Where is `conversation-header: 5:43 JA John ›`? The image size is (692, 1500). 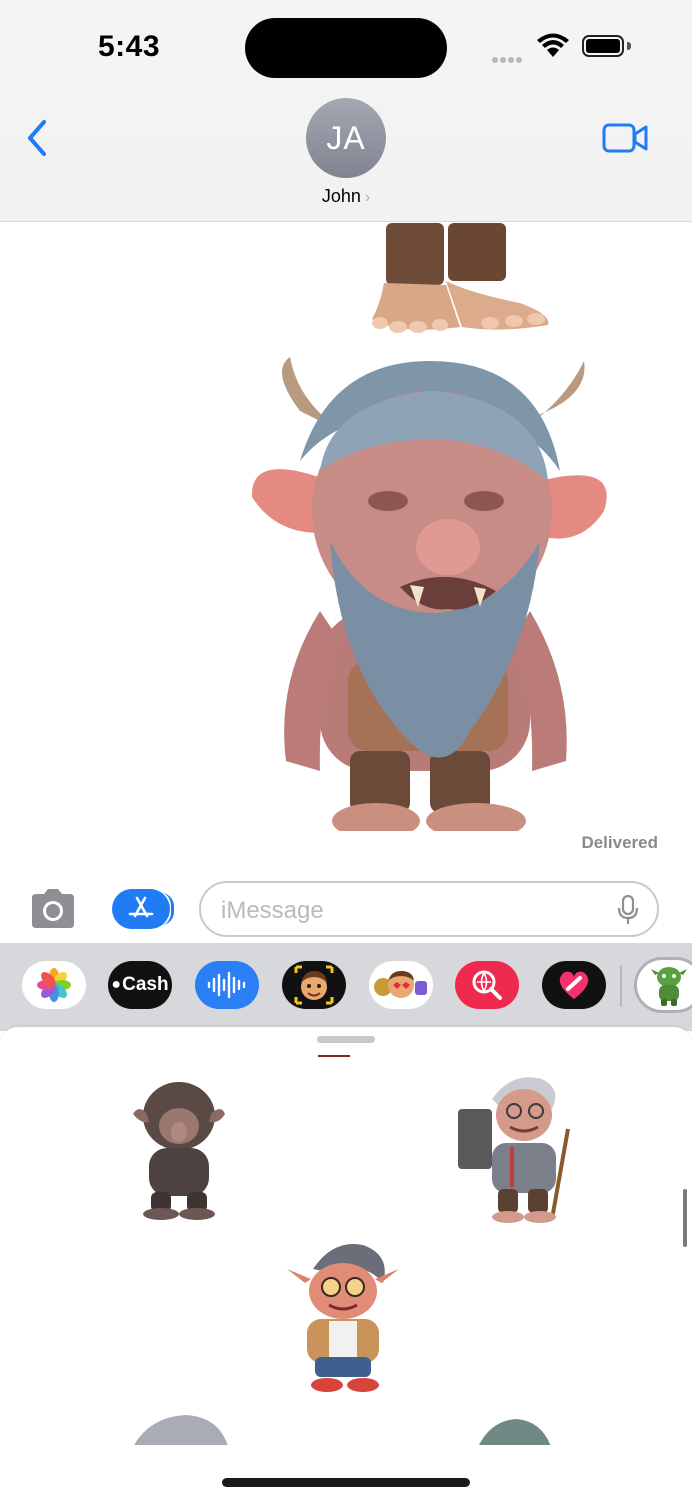 conversation-header: 5:43 JA John › is located at coordinates (346, 111).